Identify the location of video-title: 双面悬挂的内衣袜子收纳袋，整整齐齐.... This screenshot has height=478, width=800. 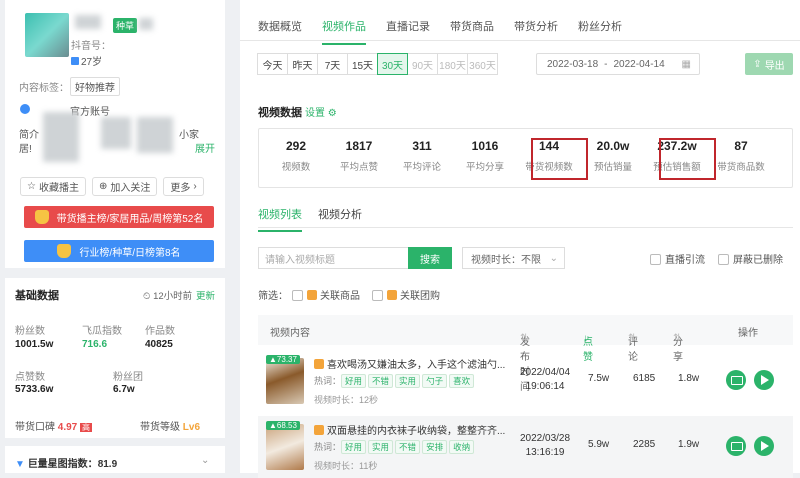
(414, 429).